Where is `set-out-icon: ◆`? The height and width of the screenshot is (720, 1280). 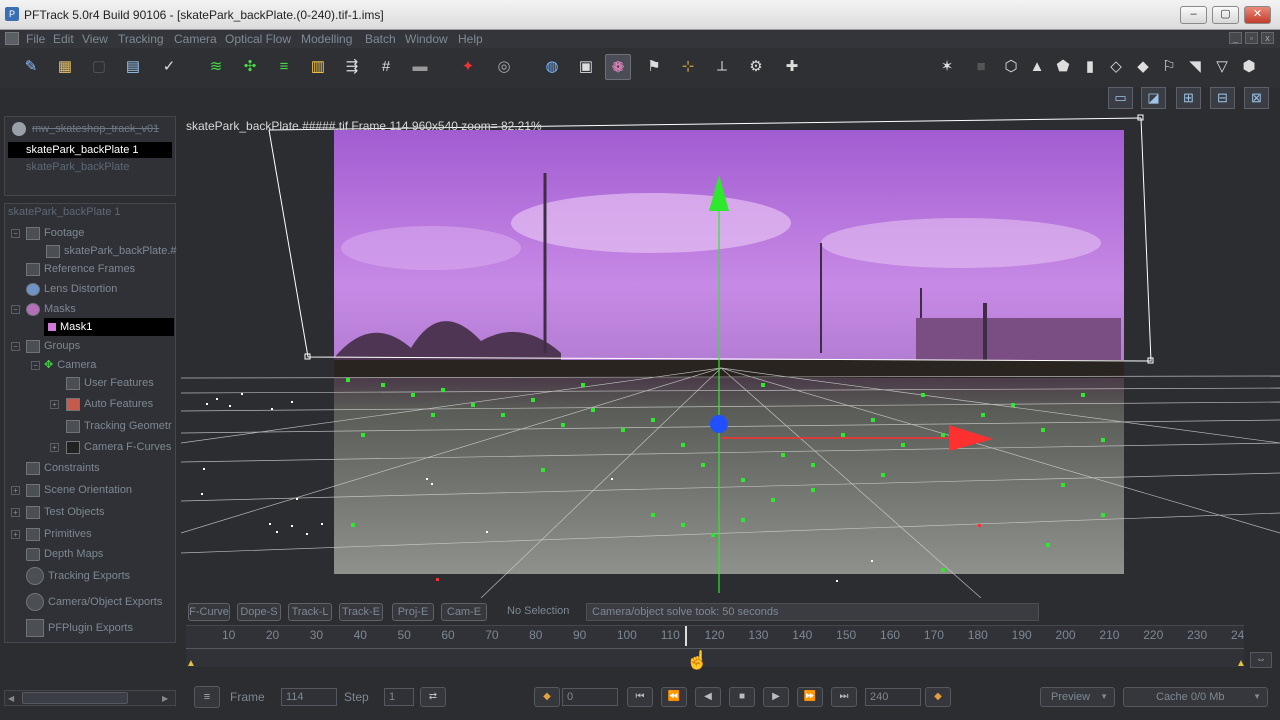 set-out-icon: ◆ is located at coordinates (938, 697).